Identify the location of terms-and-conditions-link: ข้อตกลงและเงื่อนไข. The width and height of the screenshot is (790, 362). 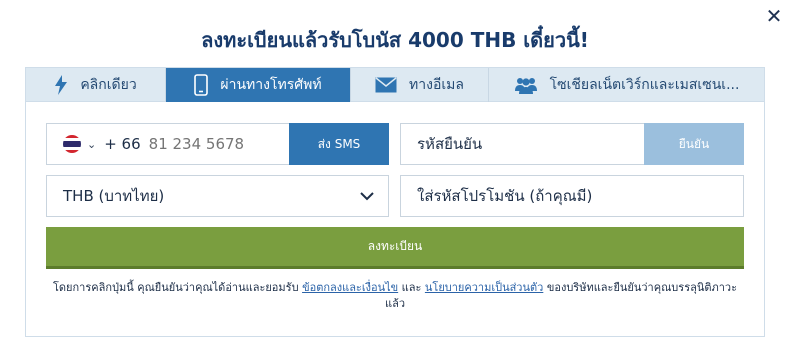
(350, 287).